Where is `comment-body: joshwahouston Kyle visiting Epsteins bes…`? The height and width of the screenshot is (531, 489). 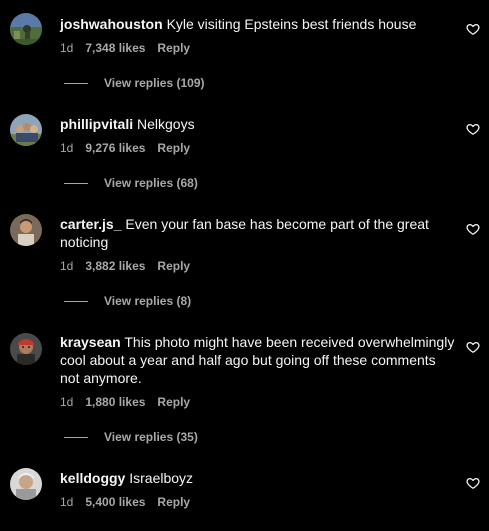
comment-body: joshwahouston Kyle visiting Epsteins bes… is located at coordinates (260, 24).